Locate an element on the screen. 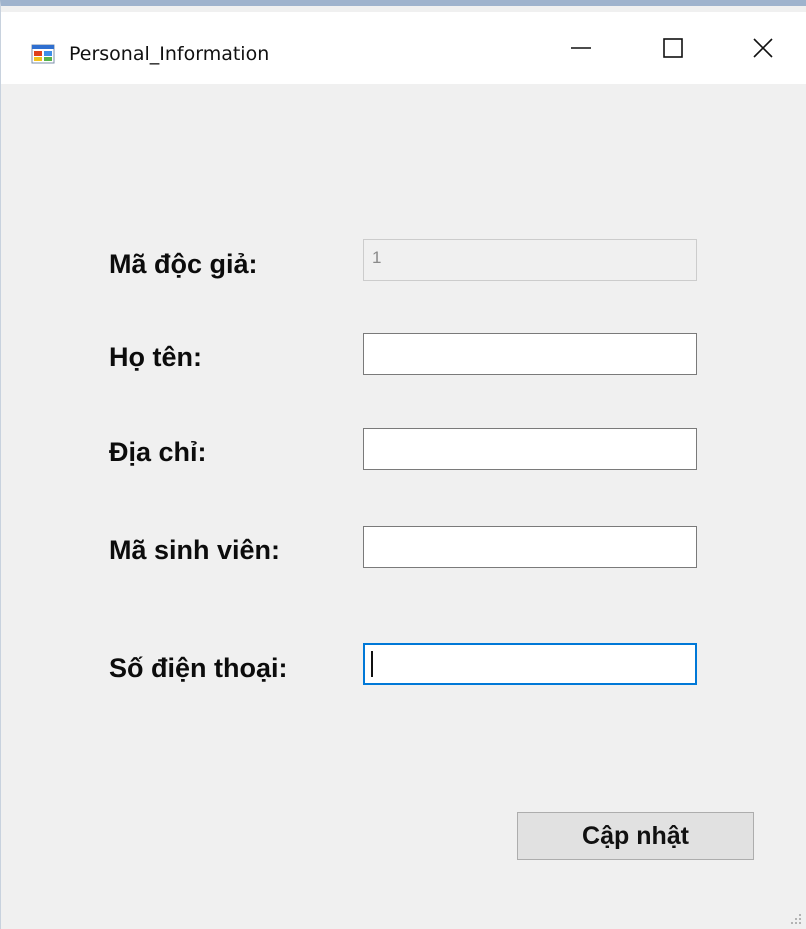 The width and height of the screenshot is (806, 929). app-icon is located at coordinates (43, 54).